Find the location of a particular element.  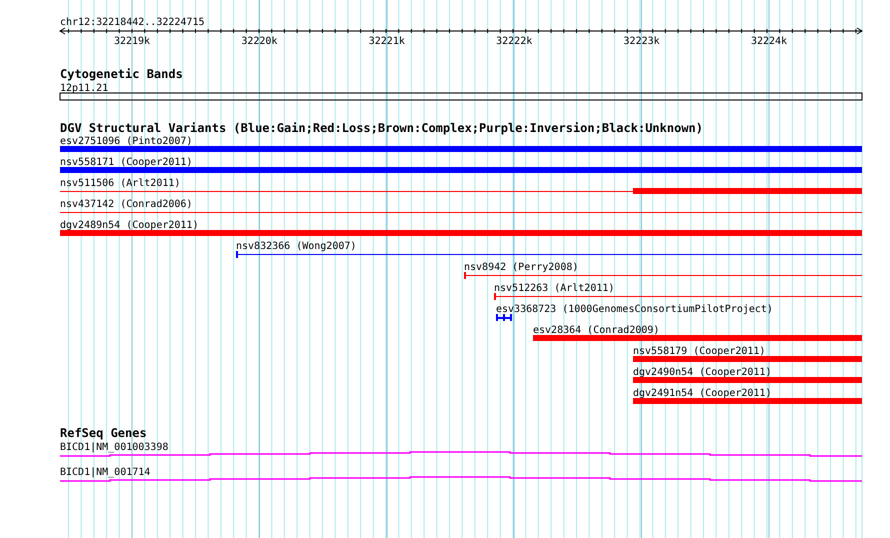

track-title: Cytogenetic Bands is located at coordinates (121, 74).